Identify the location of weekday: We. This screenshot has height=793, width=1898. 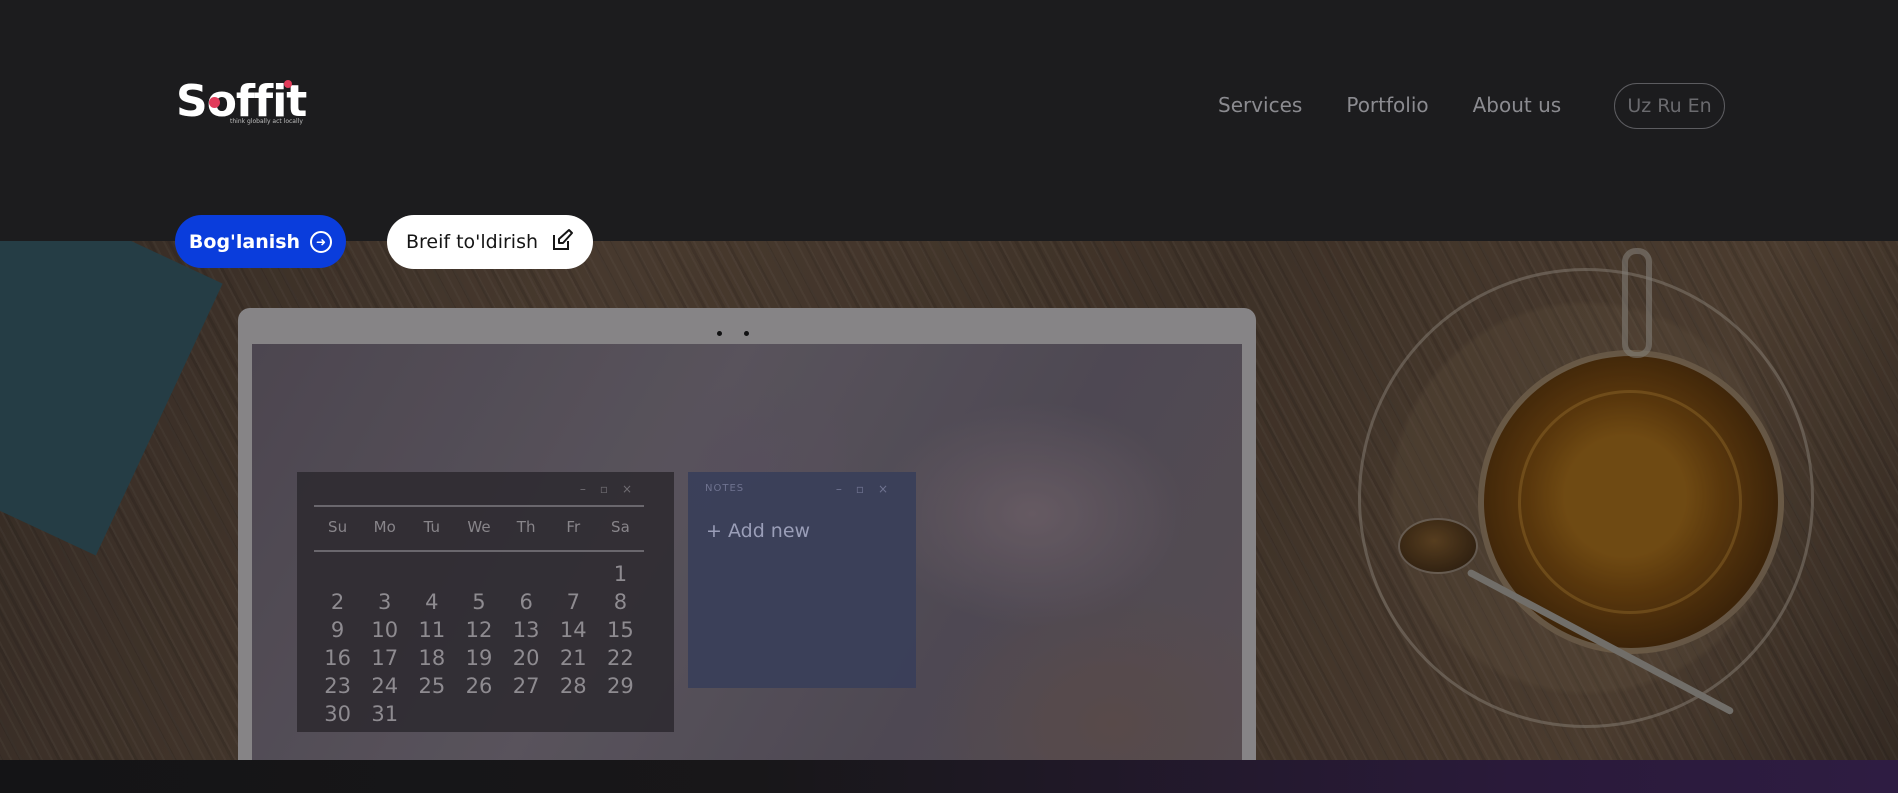
(479, 527).